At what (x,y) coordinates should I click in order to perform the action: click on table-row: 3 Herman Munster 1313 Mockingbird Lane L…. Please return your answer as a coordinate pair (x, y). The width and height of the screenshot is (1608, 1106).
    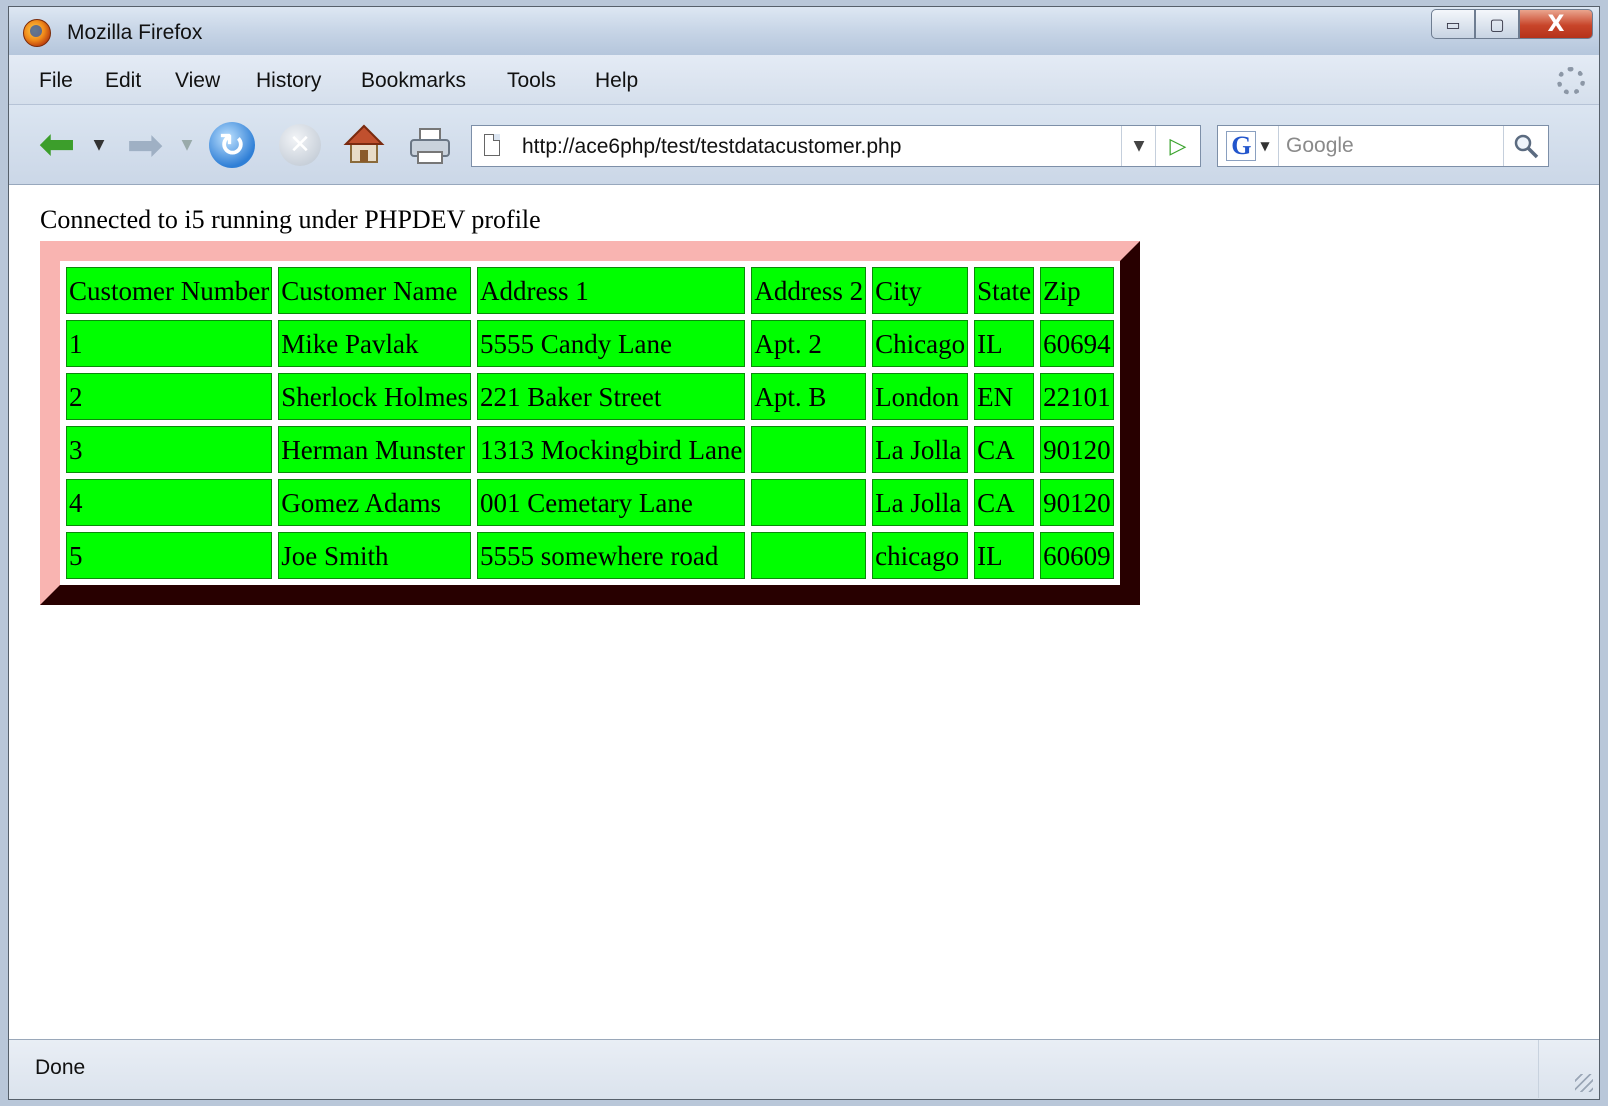
    Looking at the image, I should click on (590, 449).